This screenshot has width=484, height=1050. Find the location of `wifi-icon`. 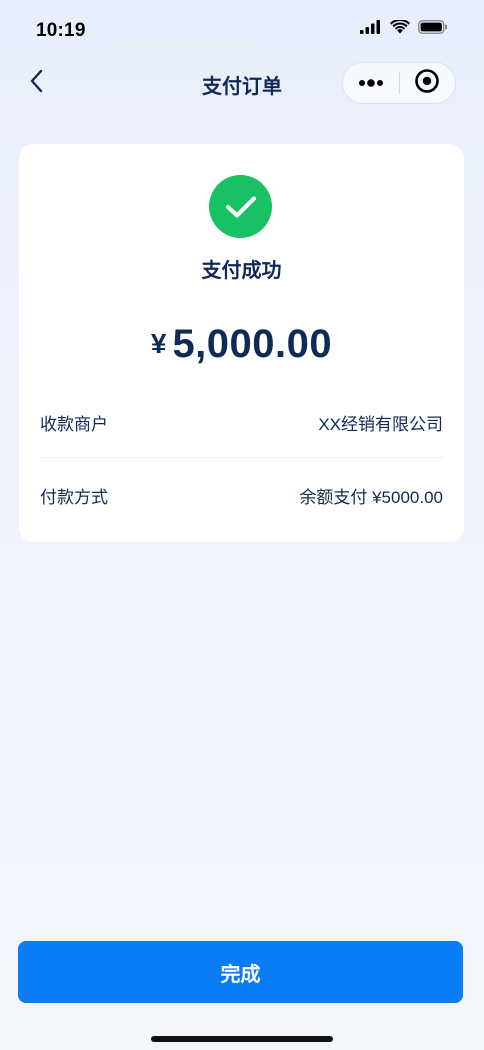

wifi-icon is located at coordinates (400, 27).